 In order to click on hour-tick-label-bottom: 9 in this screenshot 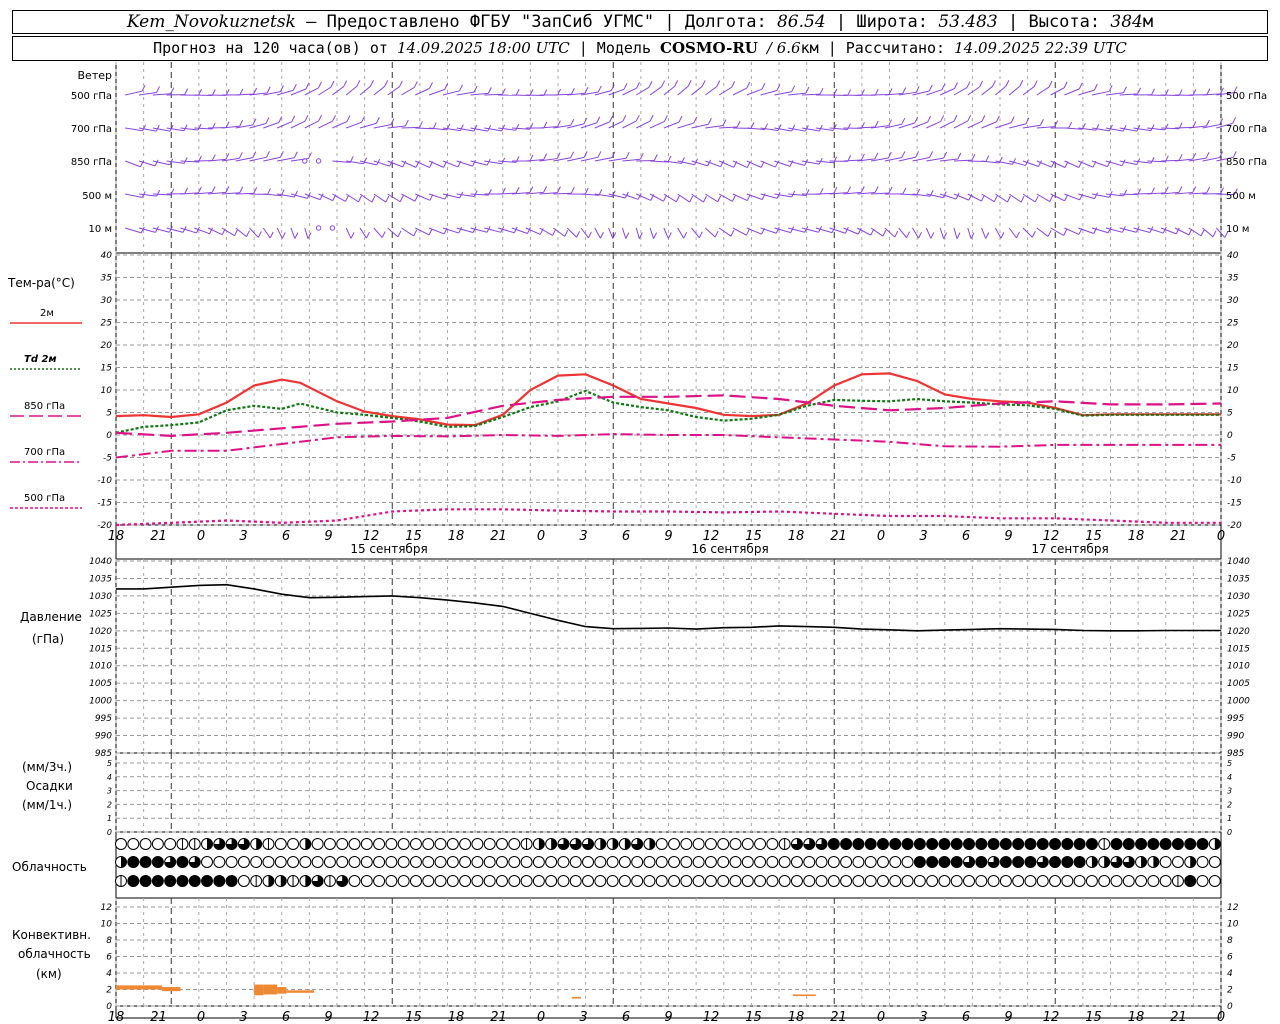, I will do `click(328, 1017)`.